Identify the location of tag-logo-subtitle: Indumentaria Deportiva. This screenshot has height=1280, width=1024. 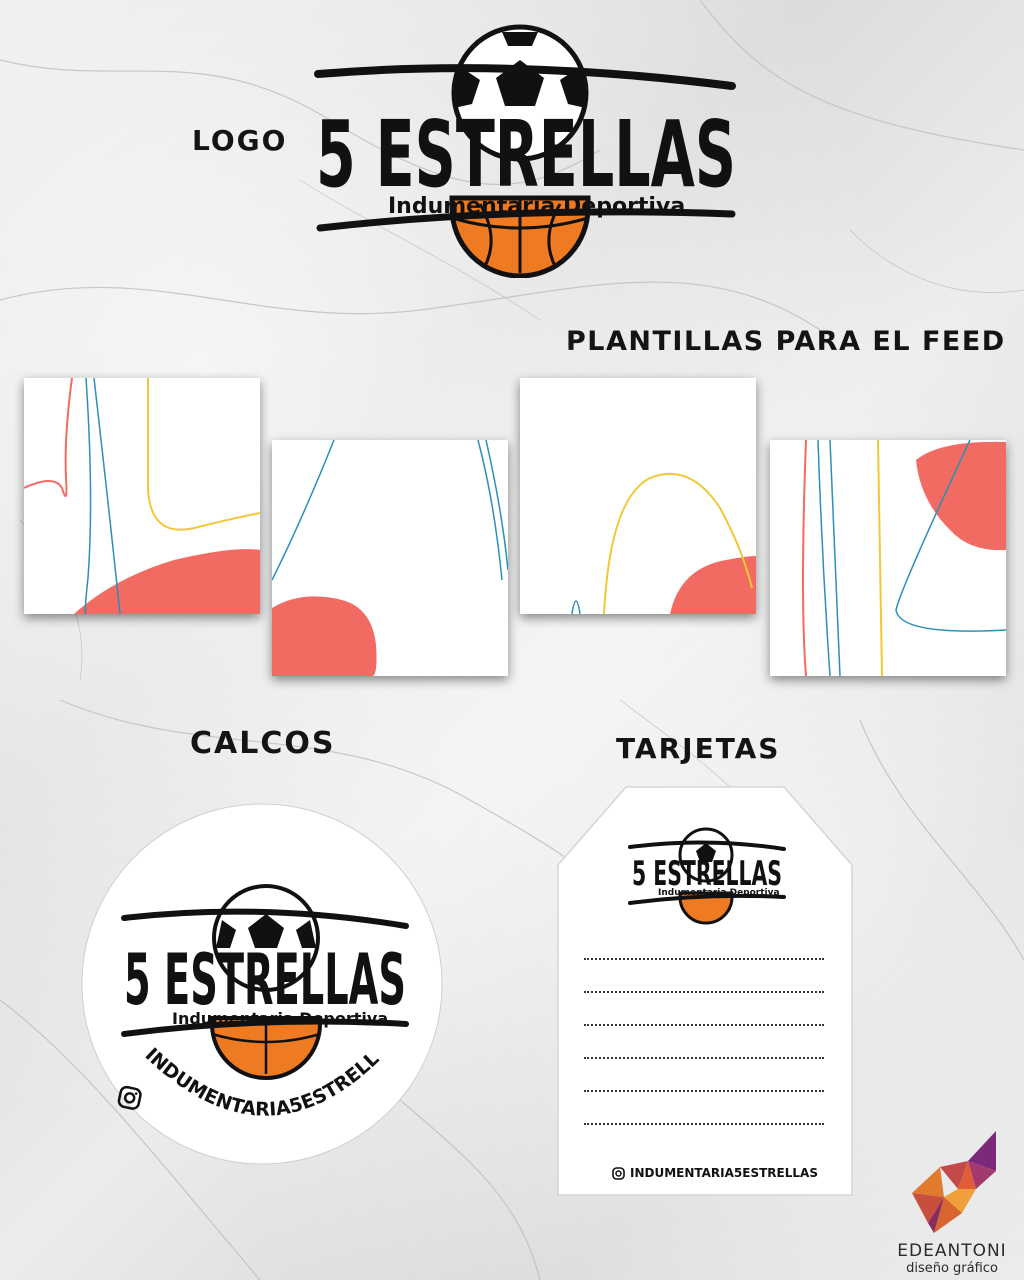
(719, 893).